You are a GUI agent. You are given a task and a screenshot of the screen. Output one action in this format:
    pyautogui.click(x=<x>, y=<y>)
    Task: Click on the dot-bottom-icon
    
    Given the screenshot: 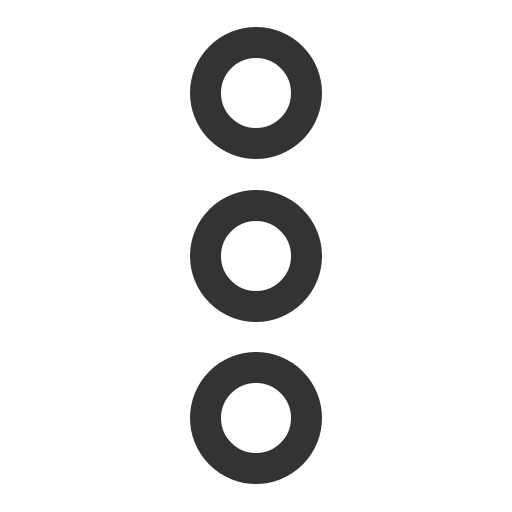 What is the action you would take?
    pyautogui.click(x=256, y=418)
    